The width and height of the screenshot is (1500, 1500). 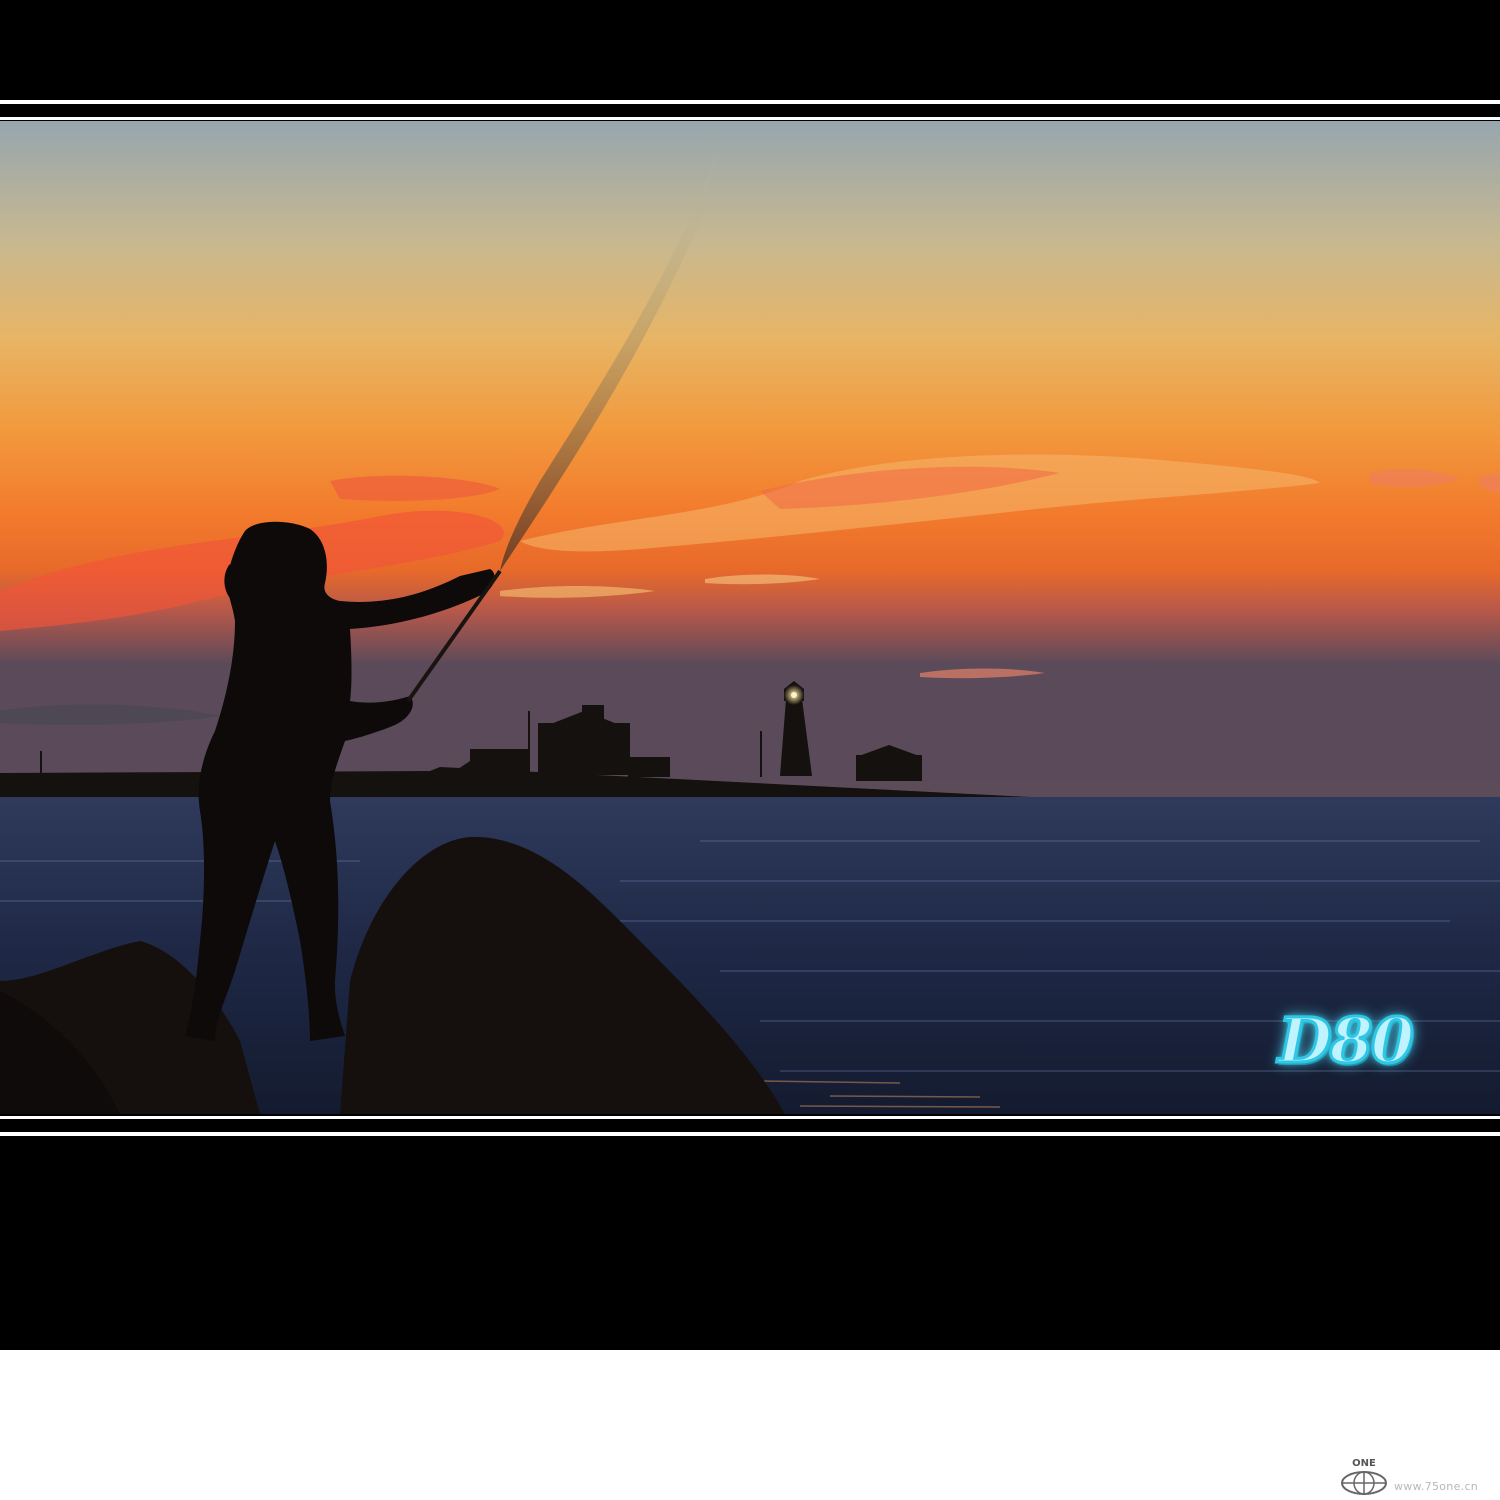 What do you see at coordinates (889, 768) in the screenshot?
I see `shed` at bounding box center [889, 768].